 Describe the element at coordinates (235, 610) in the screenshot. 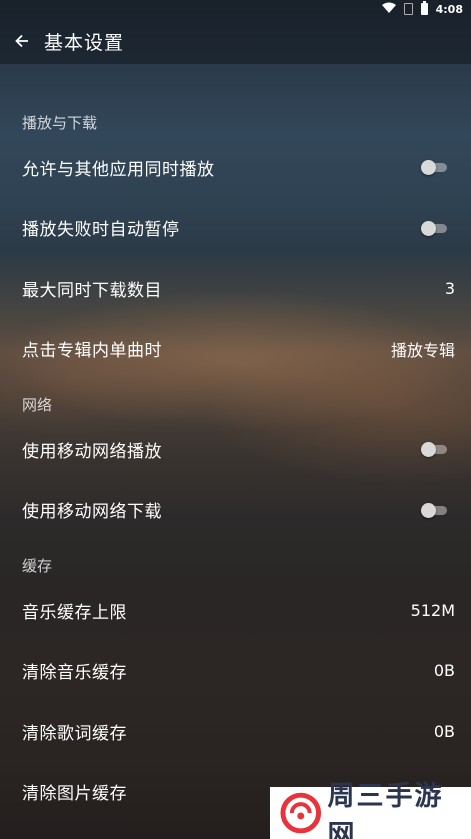

I see `setting-row-music-cache-limit: 音乐缓存上限 512M` at that location.